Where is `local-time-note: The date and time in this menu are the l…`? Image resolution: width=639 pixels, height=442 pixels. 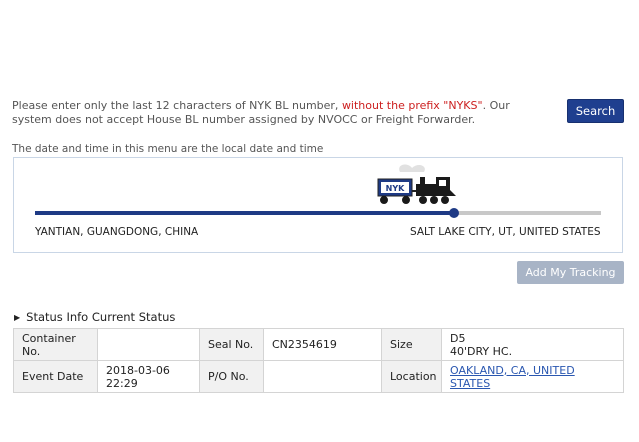 local-time-note: The date and time in this menu are the l… is located at coordinates (168, 149).